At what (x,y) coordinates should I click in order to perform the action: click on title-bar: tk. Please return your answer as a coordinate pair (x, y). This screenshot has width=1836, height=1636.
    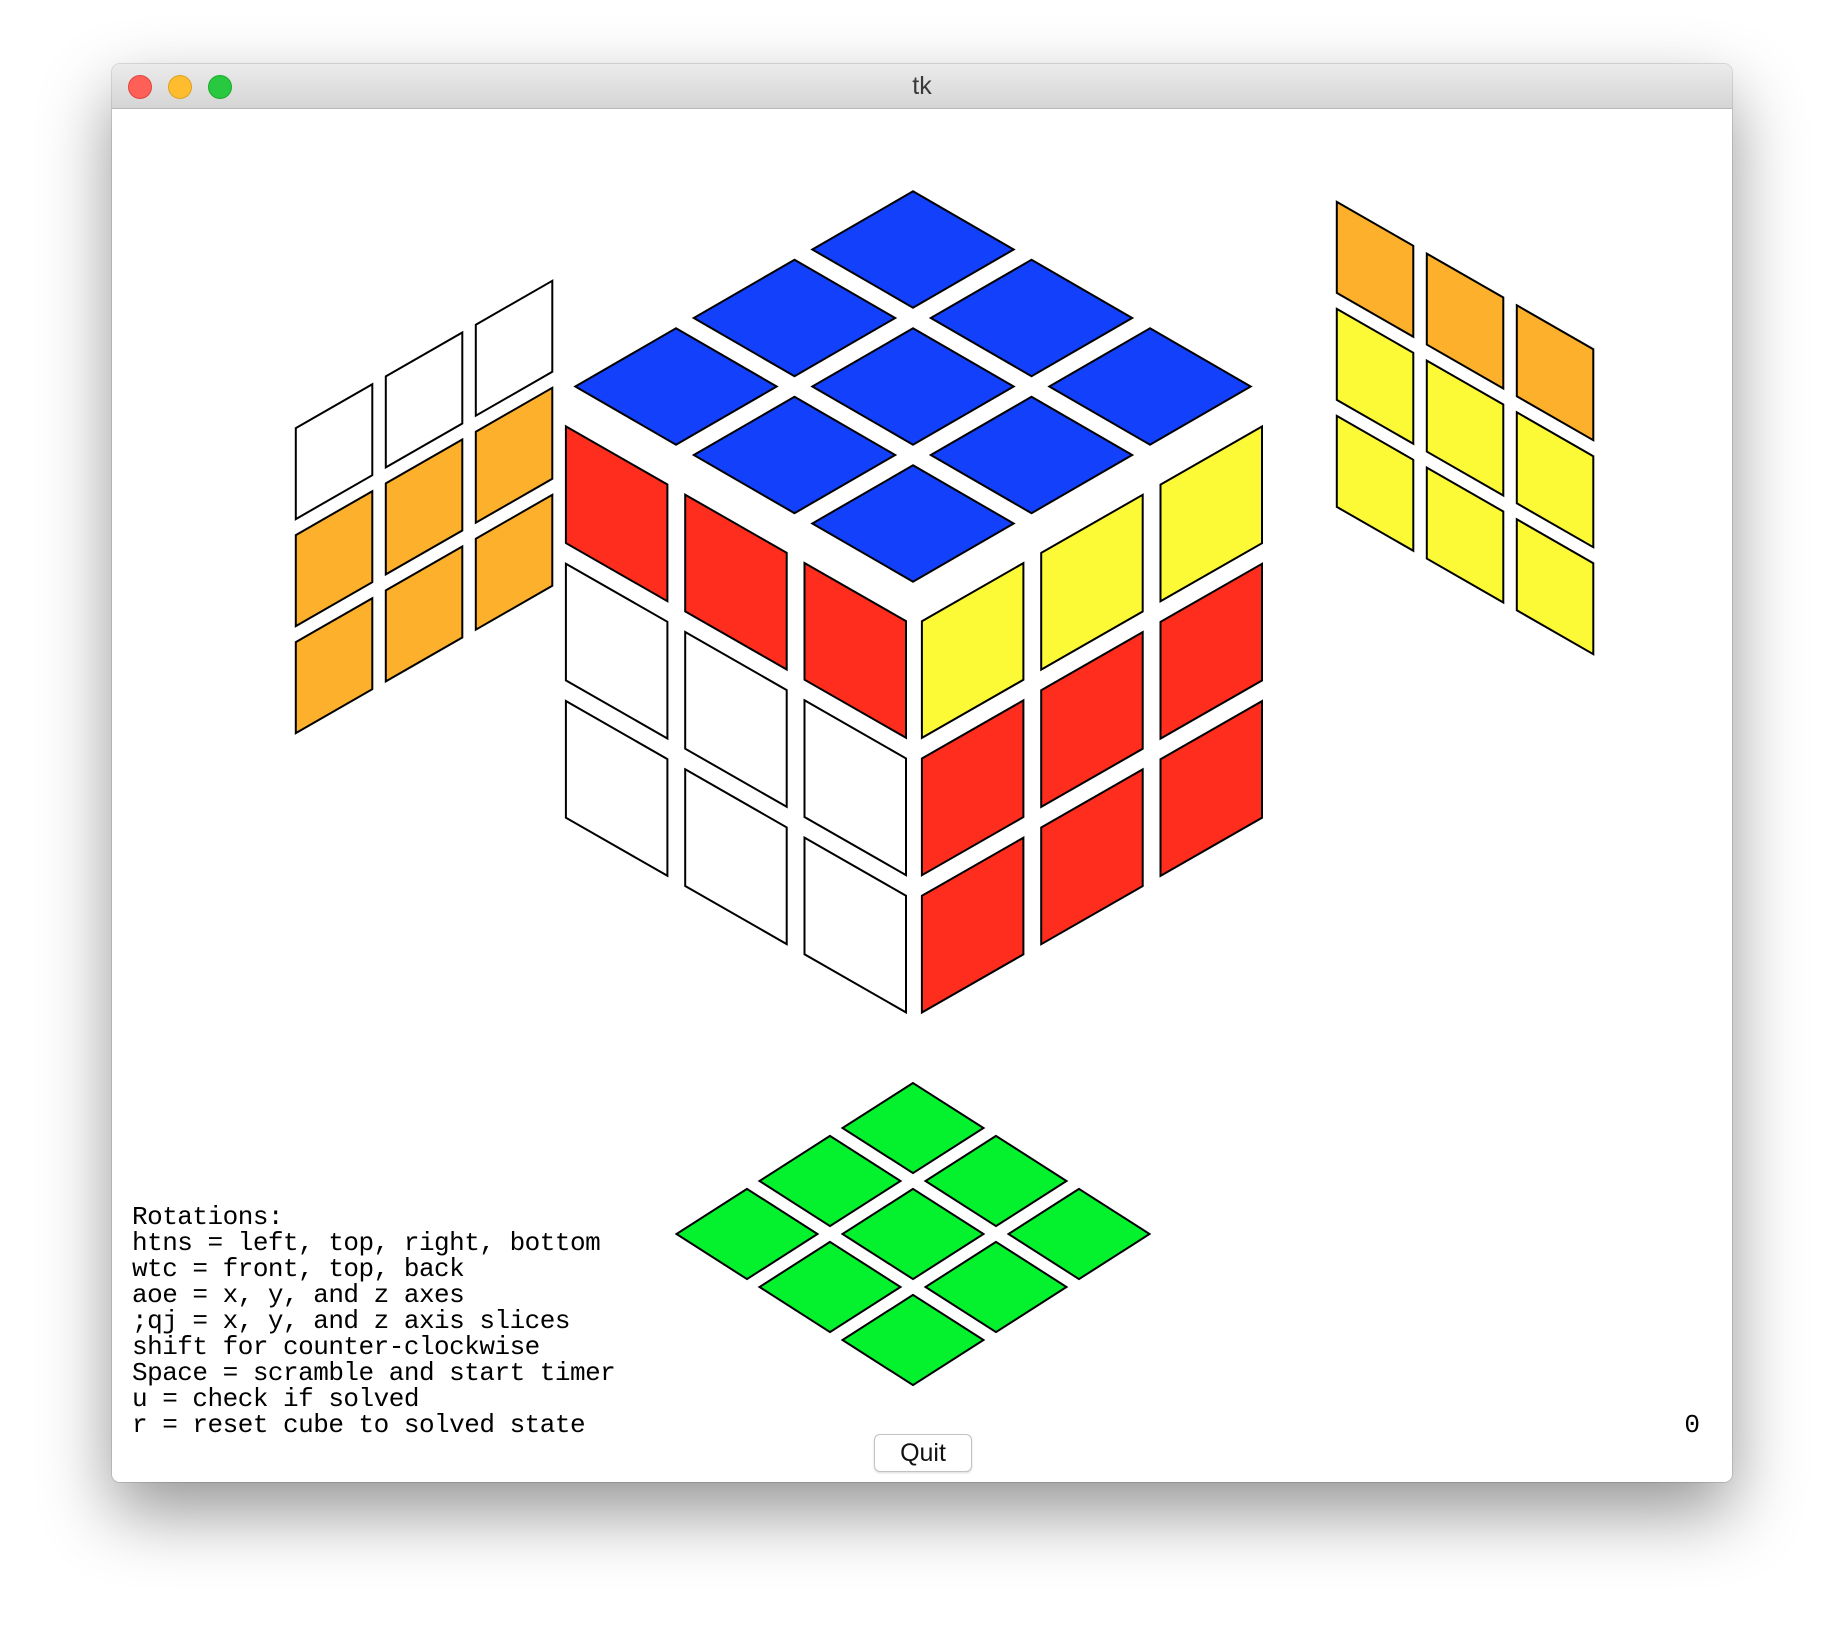
    Looking at the image, I should click on (922, 86).